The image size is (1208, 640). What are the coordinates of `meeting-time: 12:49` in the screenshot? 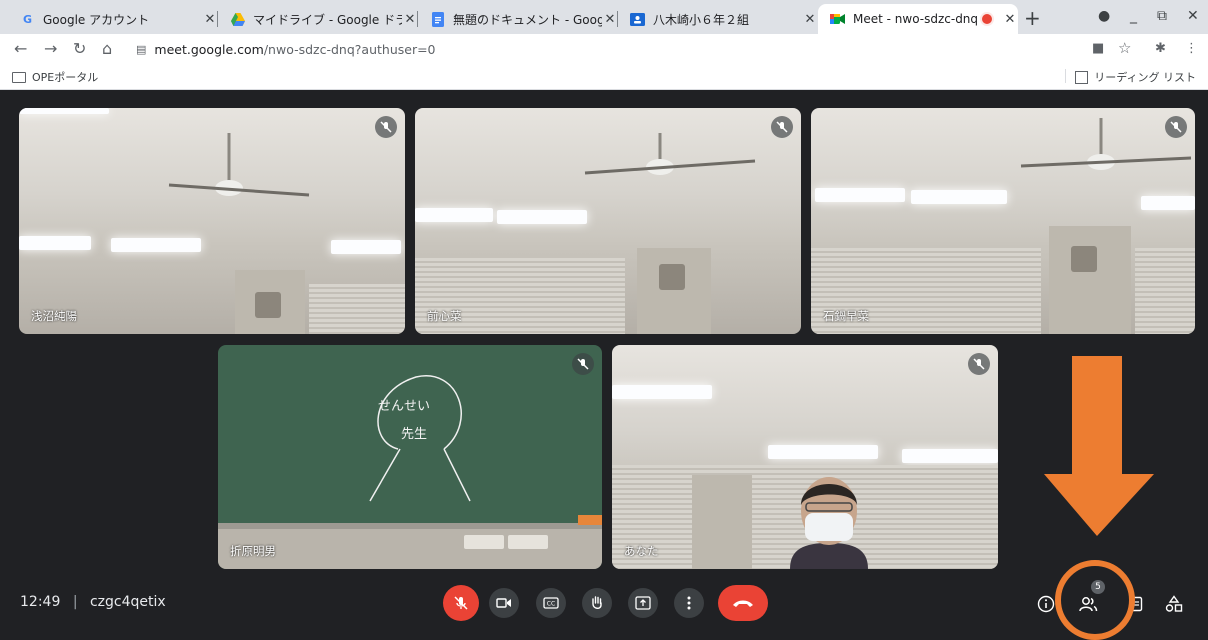 It's located at (40, 602).